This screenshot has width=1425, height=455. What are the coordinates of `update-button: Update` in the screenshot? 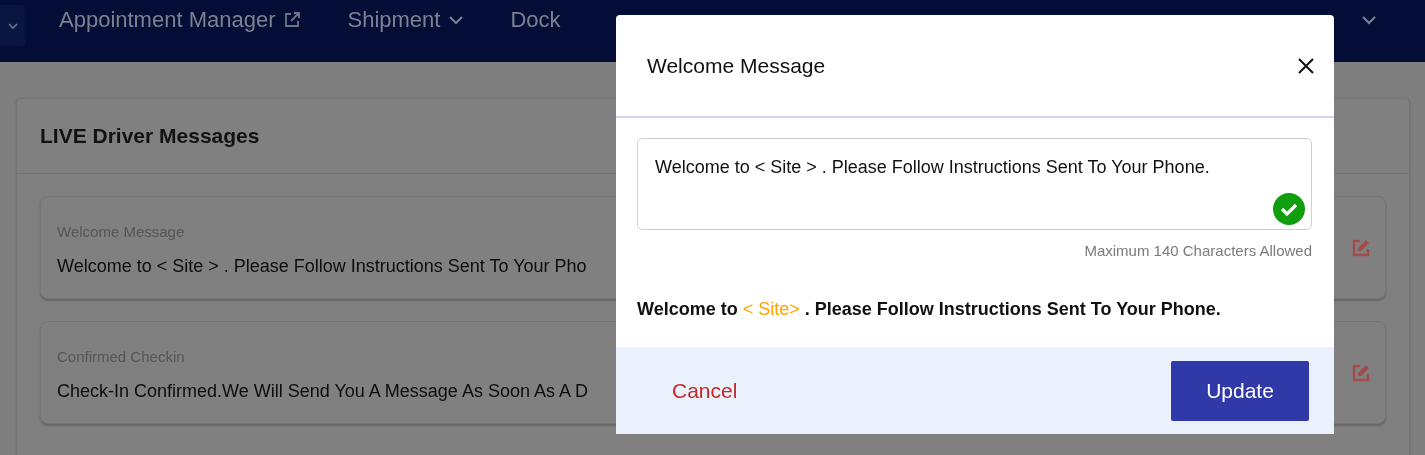 It's located at (1240, 390).